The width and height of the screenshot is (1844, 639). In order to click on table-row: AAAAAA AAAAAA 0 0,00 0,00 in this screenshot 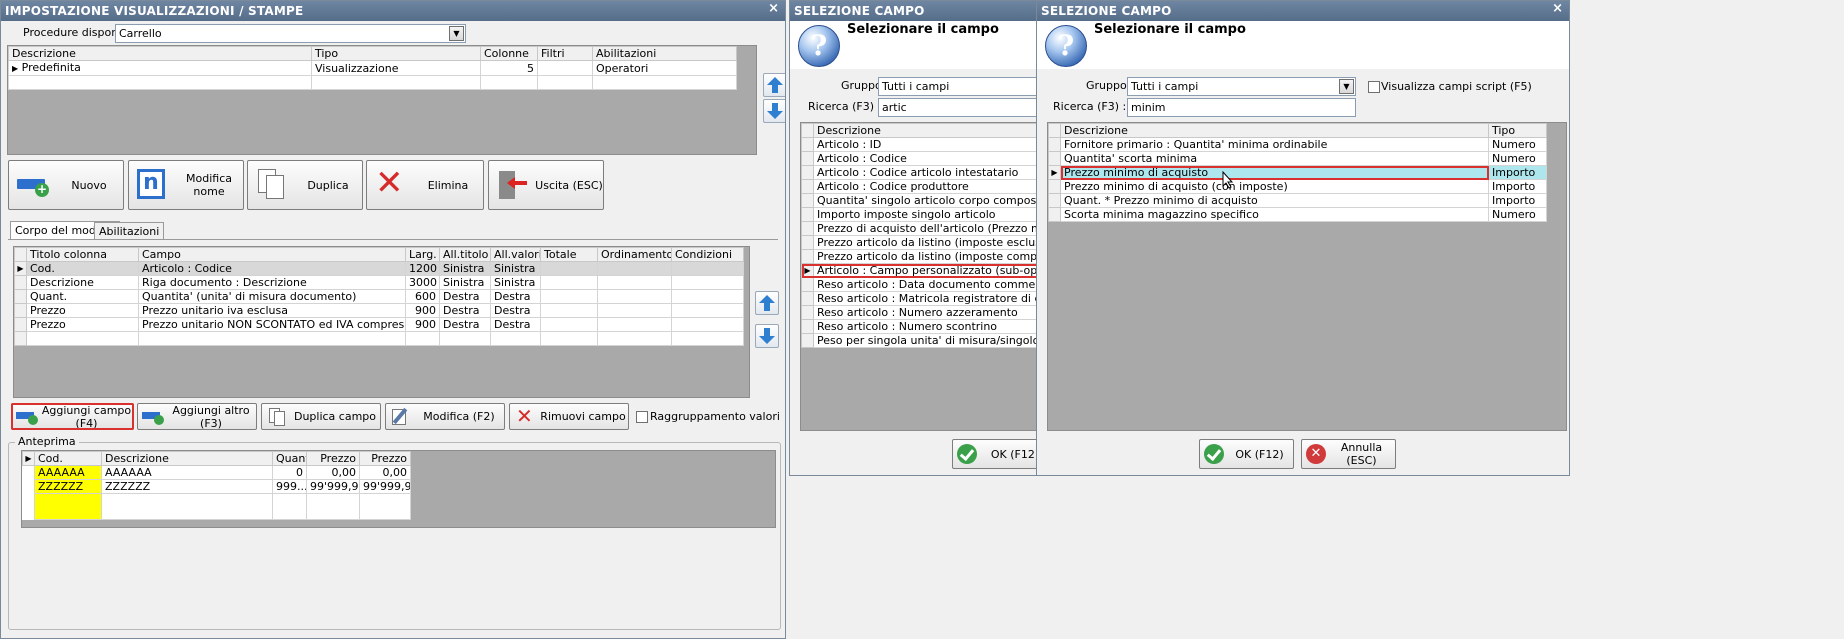, I will do `click(216, 472)`.